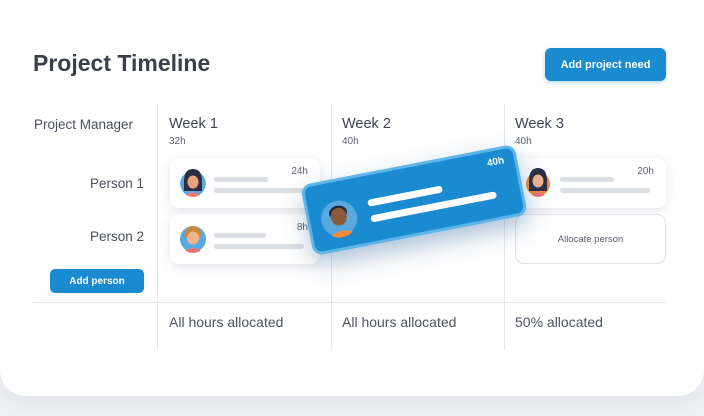 The height and width of the screenshot is (416, 704). What do you see at coordinates (605, 64) in the screenshot?
I see `add-project-need-button: Add project need` at bounding box center [605, 64].